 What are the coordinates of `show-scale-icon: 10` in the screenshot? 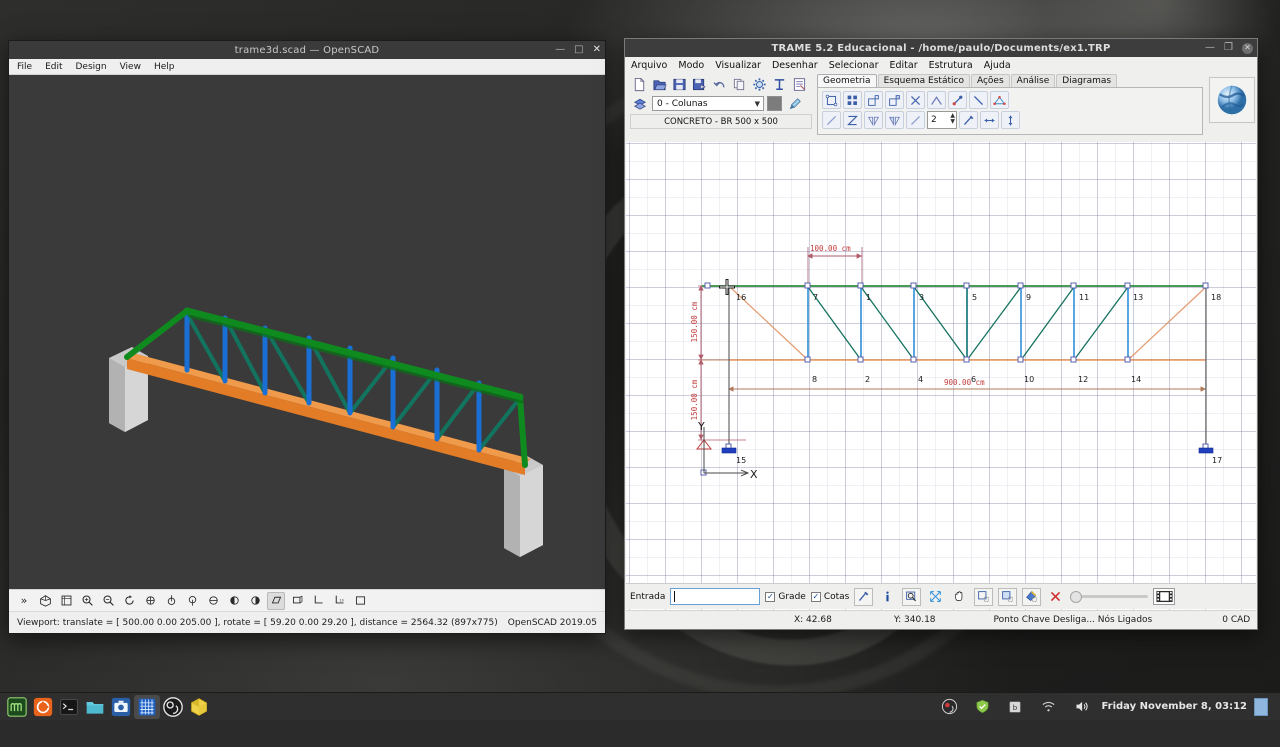 It's located at (339, 601).